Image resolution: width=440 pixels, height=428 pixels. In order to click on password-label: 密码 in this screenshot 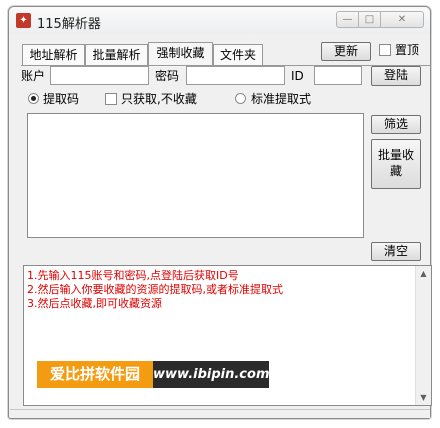, I will do `click(167, 76)`.